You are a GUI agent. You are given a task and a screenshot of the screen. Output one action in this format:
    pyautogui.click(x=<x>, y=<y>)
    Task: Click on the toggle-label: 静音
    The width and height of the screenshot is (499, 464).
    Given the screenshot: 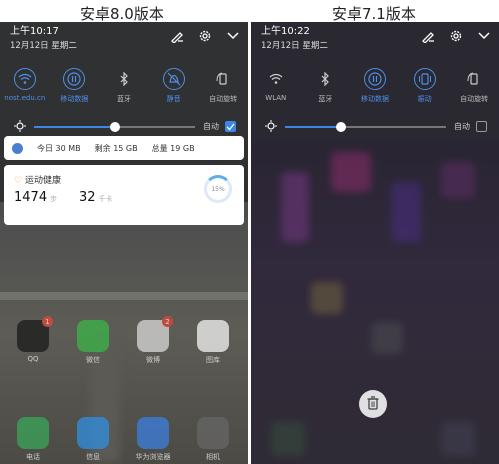 What is the action you would take?
    pyautogui.click(x=173, y=99)
    